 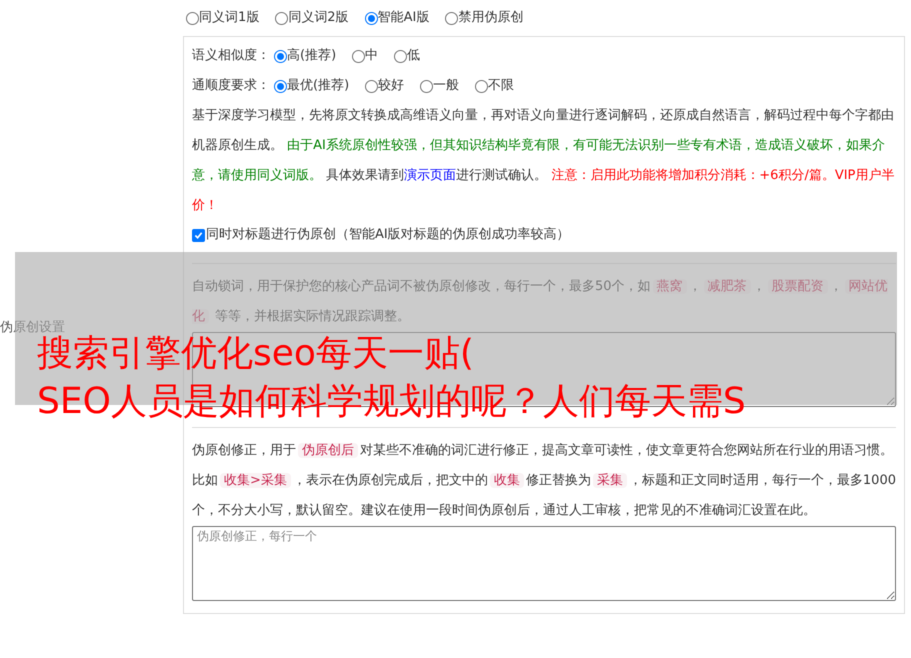 I want to click on field-label: 语义相似度：, so click(x=231, y=56).